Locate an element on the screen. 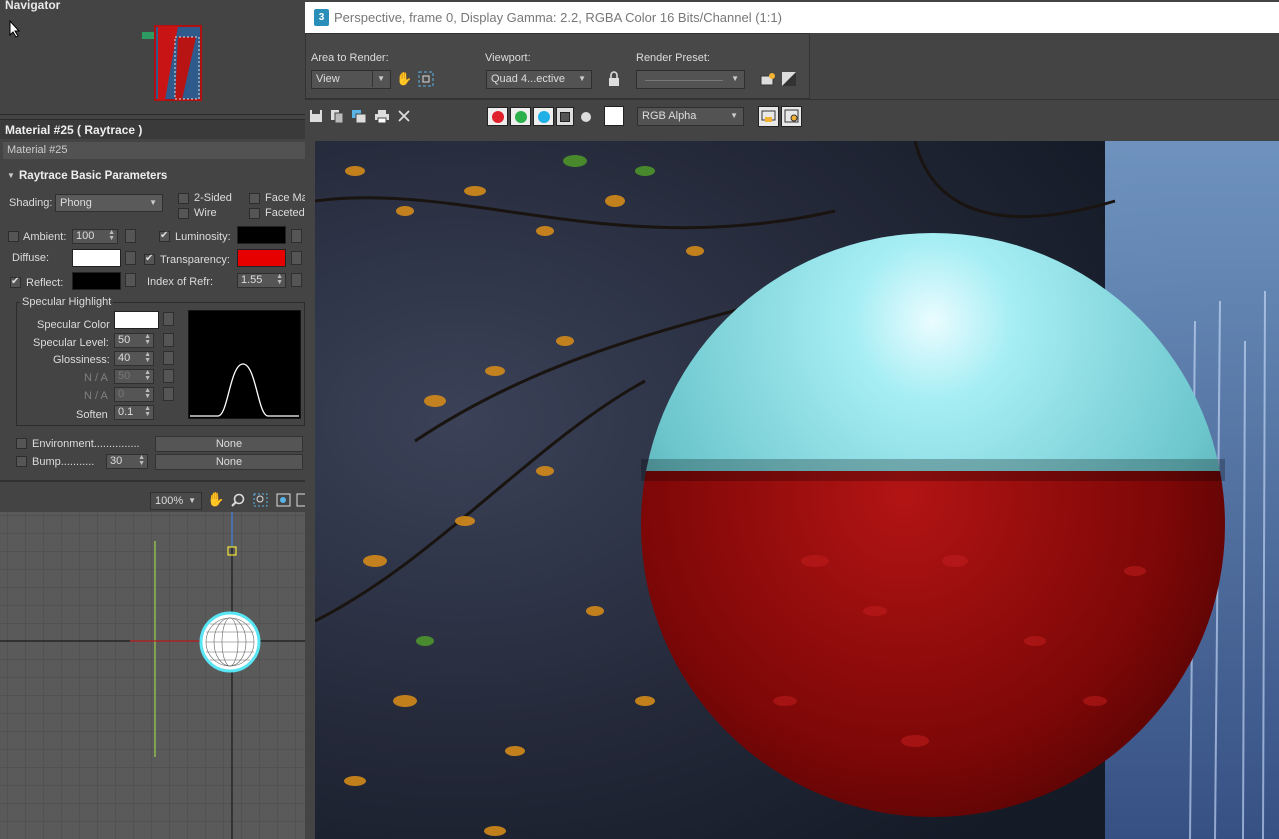 This screenshot has height=839, width=1279. viewport-label: Viewport: is located at coordinates (508, 58).